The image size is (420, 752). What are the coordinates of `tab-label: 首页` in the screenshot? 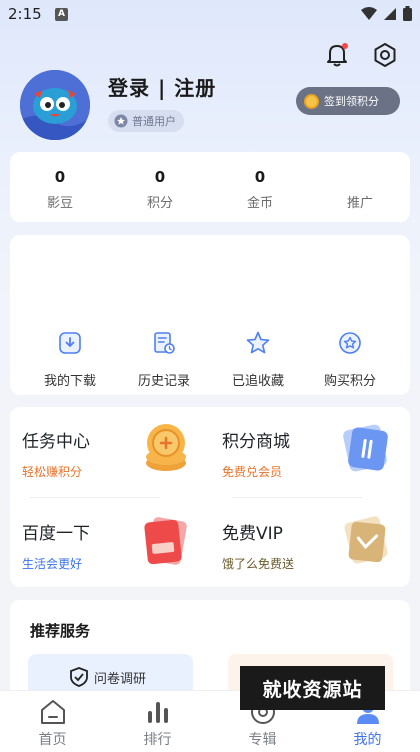 It's located at (52, 740).